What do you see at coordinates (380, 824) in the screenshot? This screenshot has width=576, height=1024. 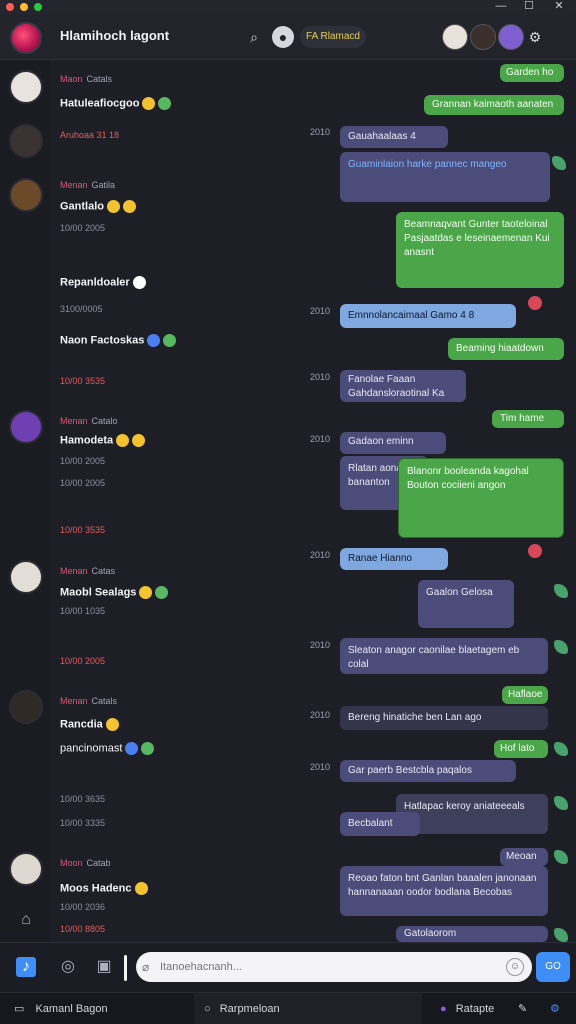 I see `message-bubble: Becbalant` at bounding box center [380, 824].